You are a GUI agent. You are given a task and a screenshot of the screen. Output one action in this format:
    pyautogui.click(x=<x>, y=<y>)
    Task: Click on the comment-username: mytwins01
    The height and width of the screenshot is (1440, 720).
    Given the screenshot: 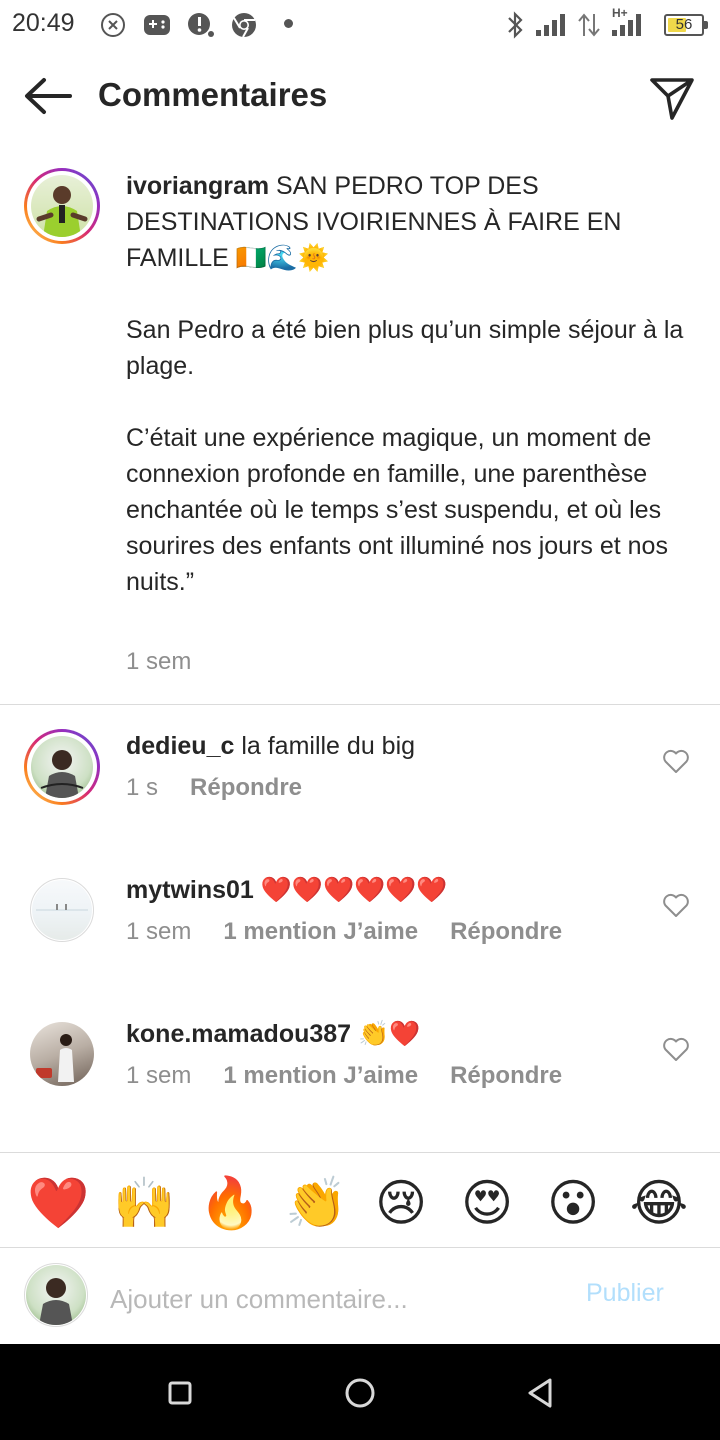 What is the action you would take?
    pyautogui.click(x=190, y=890)
    